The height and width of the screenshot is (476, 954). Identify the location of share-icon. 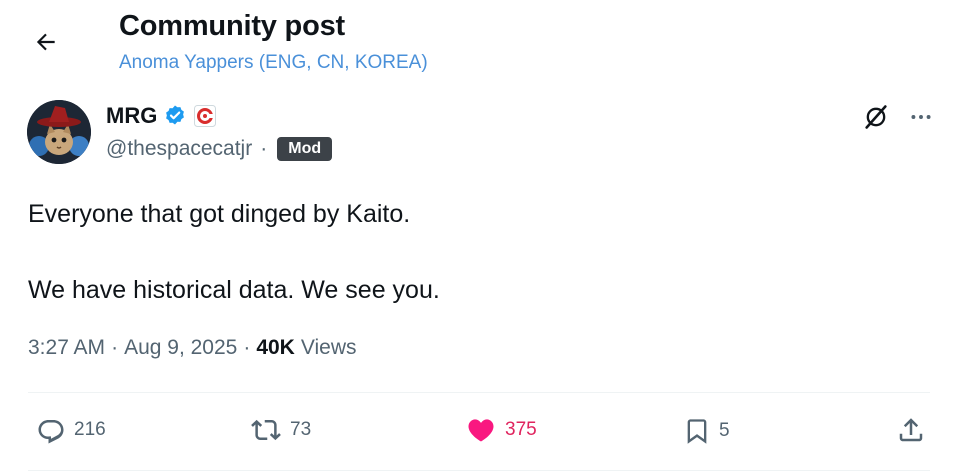
(911, 430).